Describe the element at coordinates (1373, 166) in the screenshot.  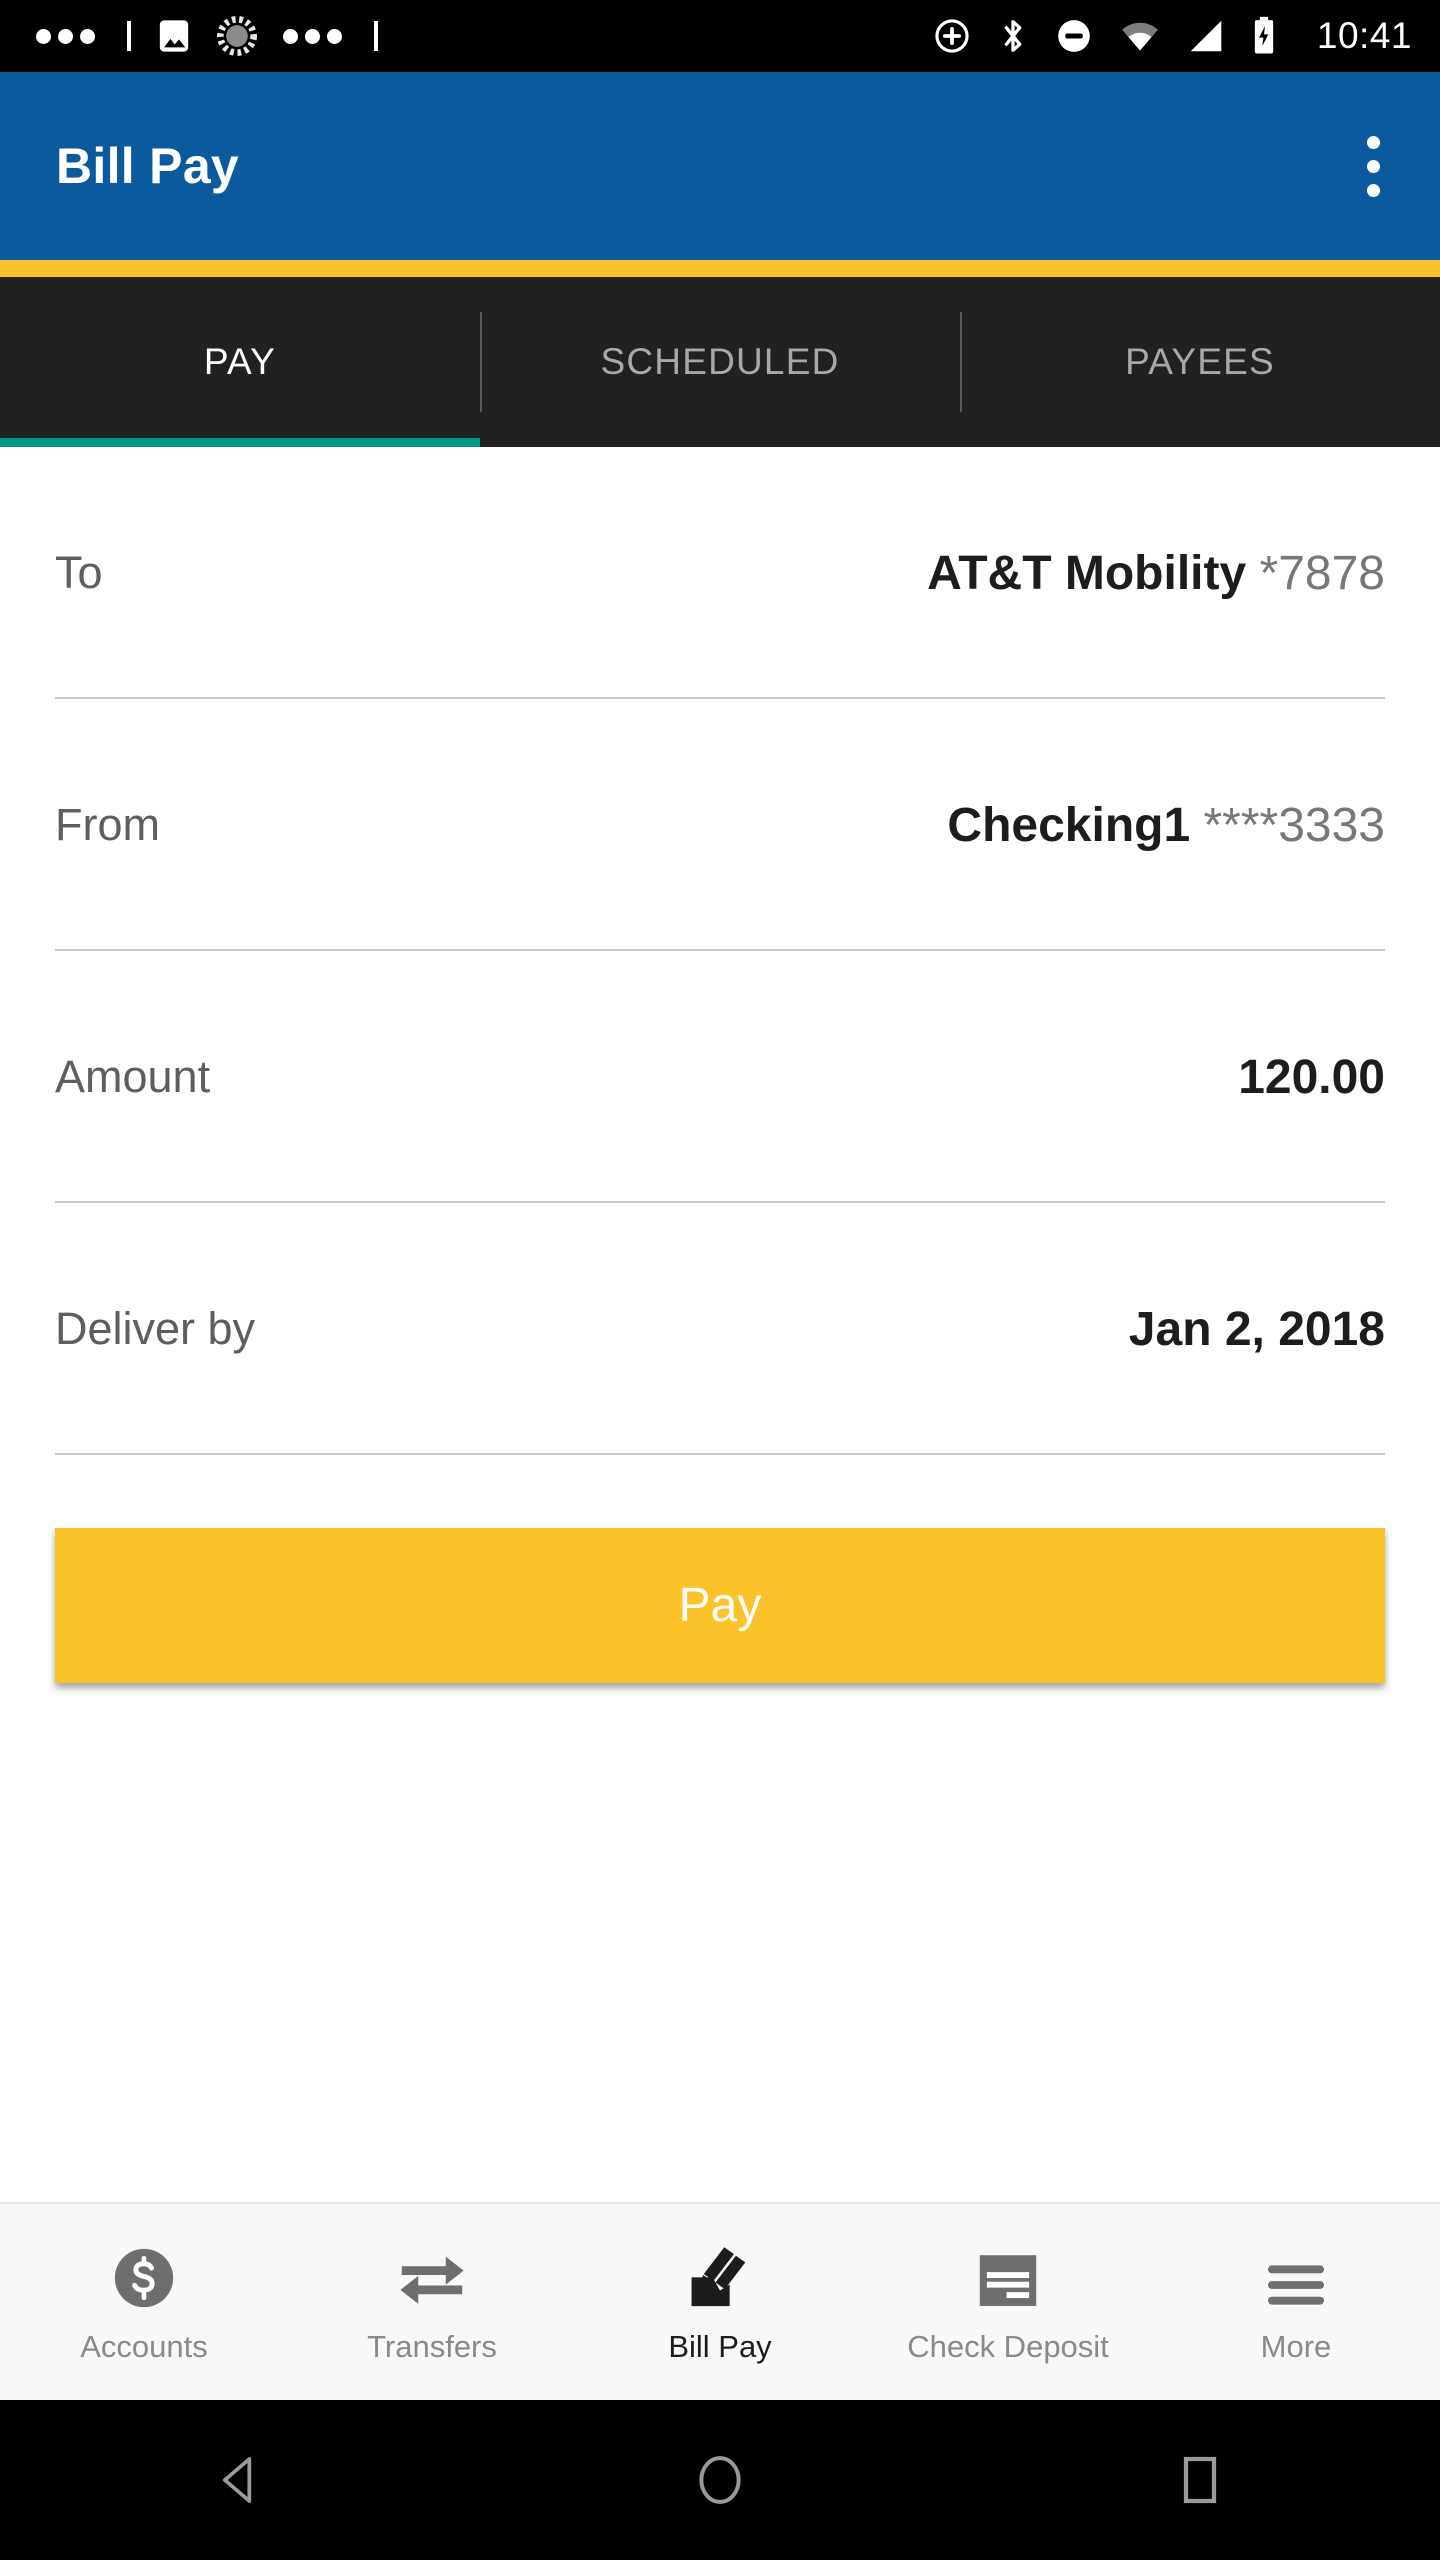
I see `overflow-menu-icon` at that location.